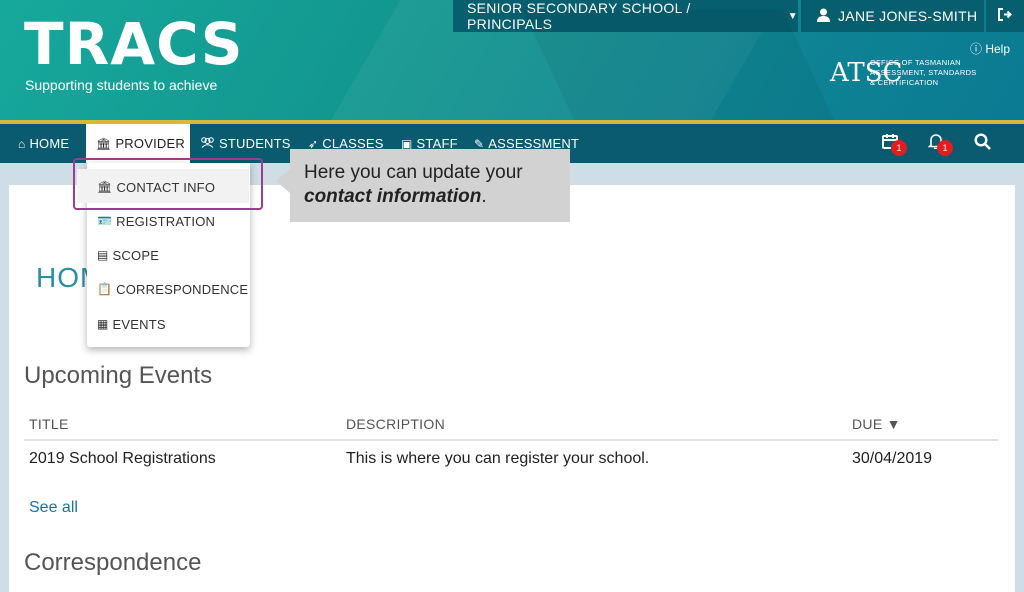 The width and height of the screenshot is (1024, 592). What do you see at coordinates (49, 424) in the screenshot?
I see `column-header-title: TITLE` at bounding box center [49, 424].